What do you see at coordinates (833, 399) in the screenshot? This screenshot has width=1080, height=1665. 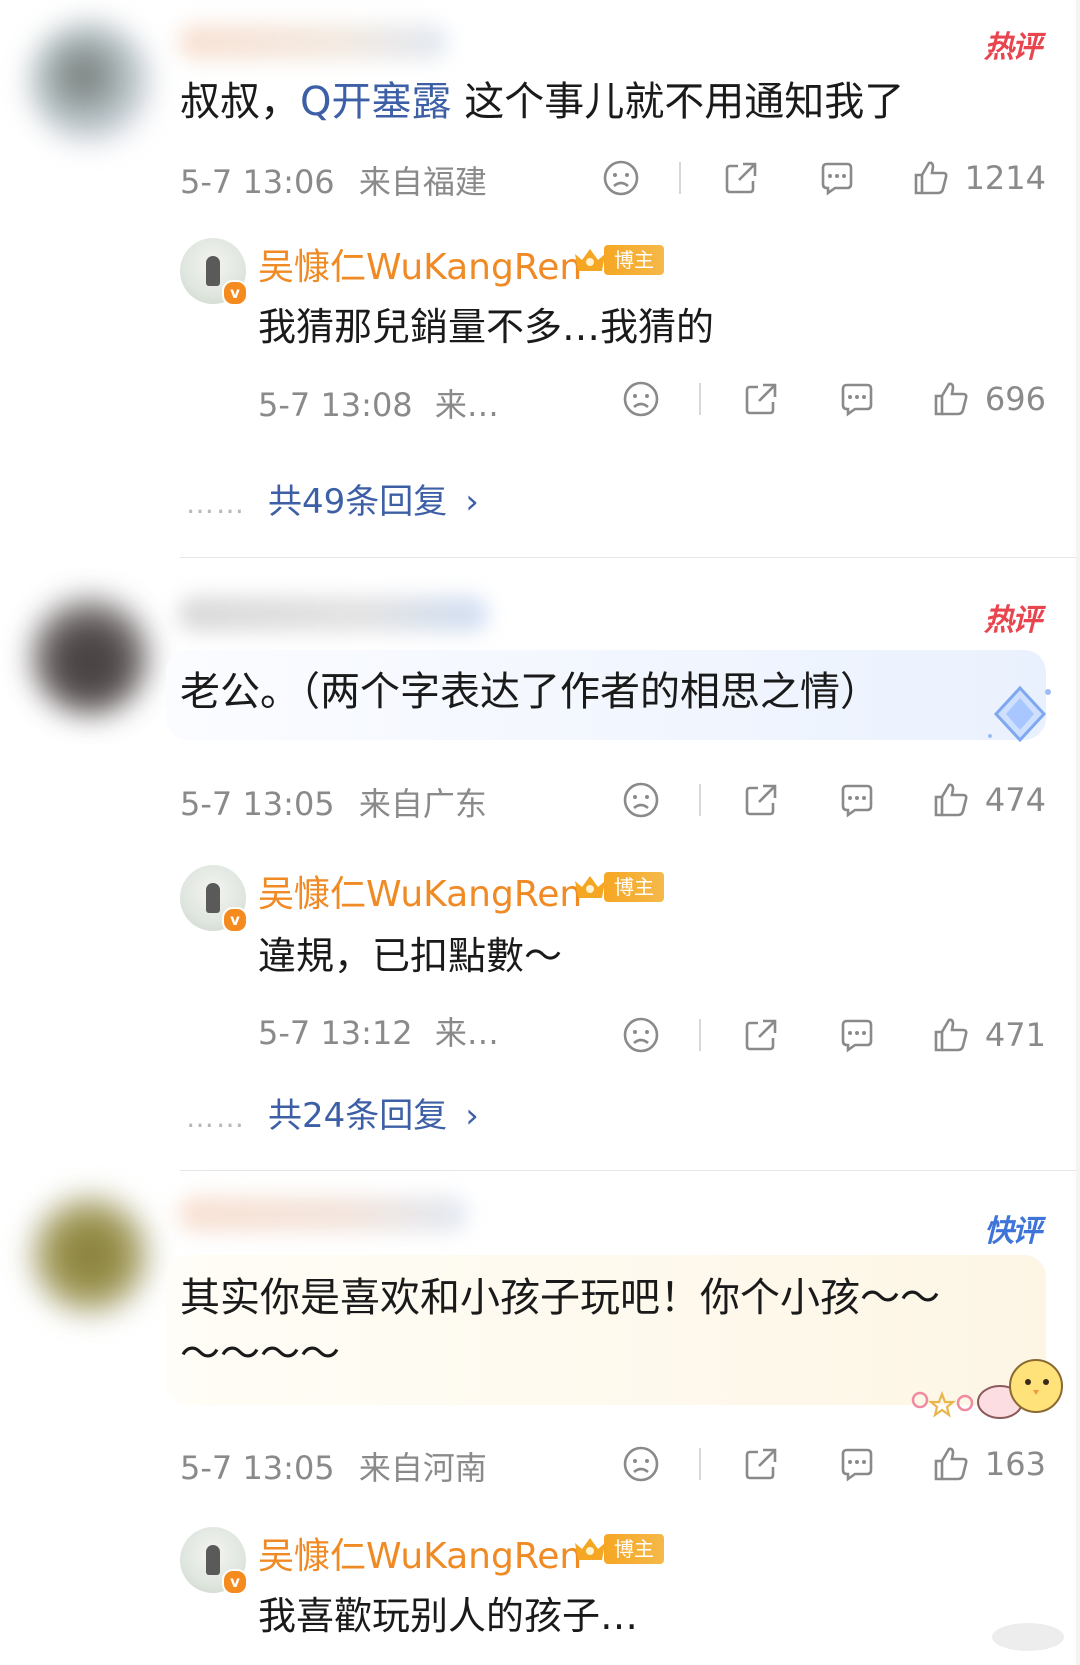 I see `action-bar: 696` at bounding box center [833, 399].